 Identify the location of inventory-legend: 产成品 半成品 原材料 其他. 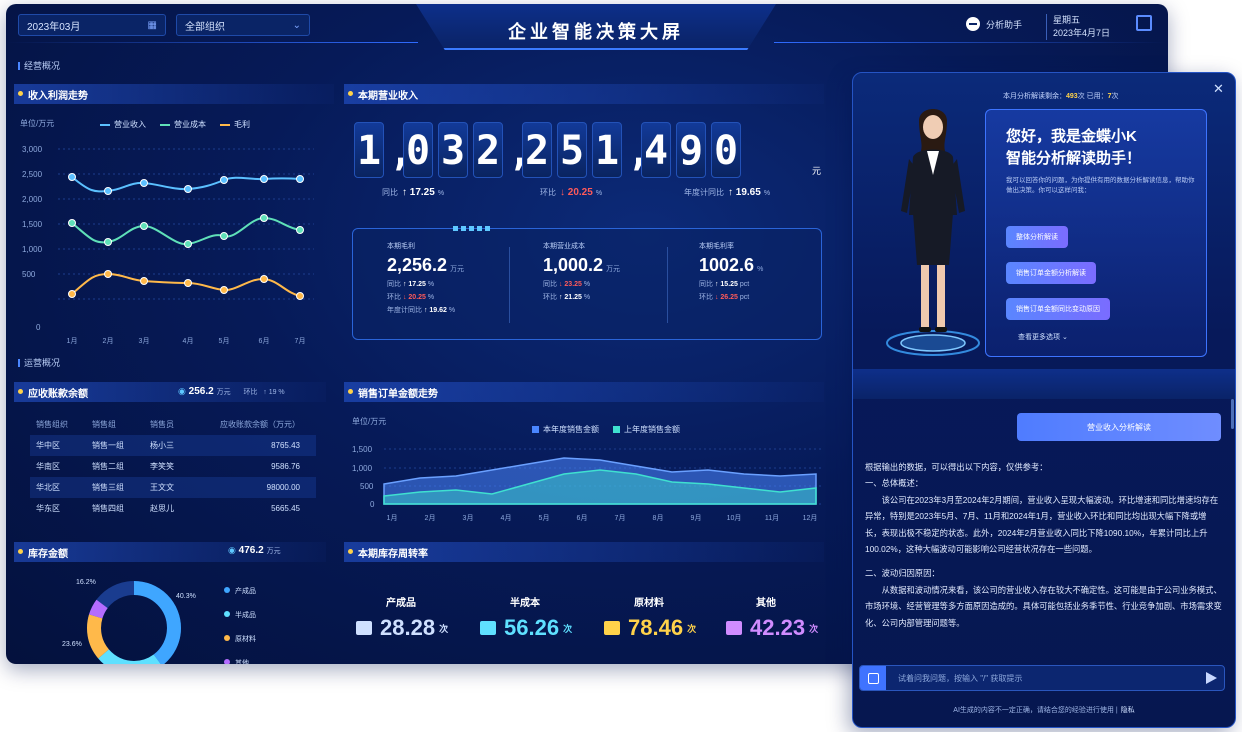
(240, 622).